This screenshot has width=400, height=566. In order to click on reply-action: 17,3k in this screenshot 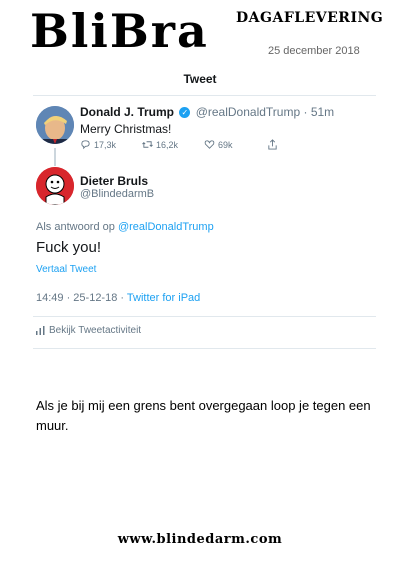, I will do `click(98, 144)`.